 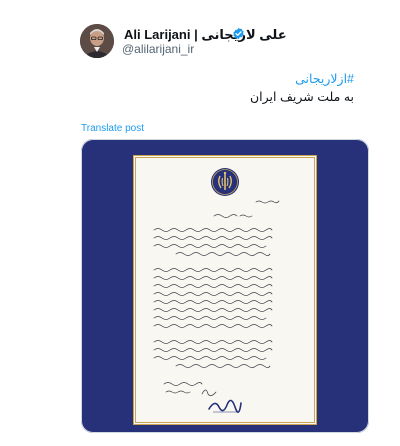 I want to click on handwritten-text, so click(x=216, y=298).